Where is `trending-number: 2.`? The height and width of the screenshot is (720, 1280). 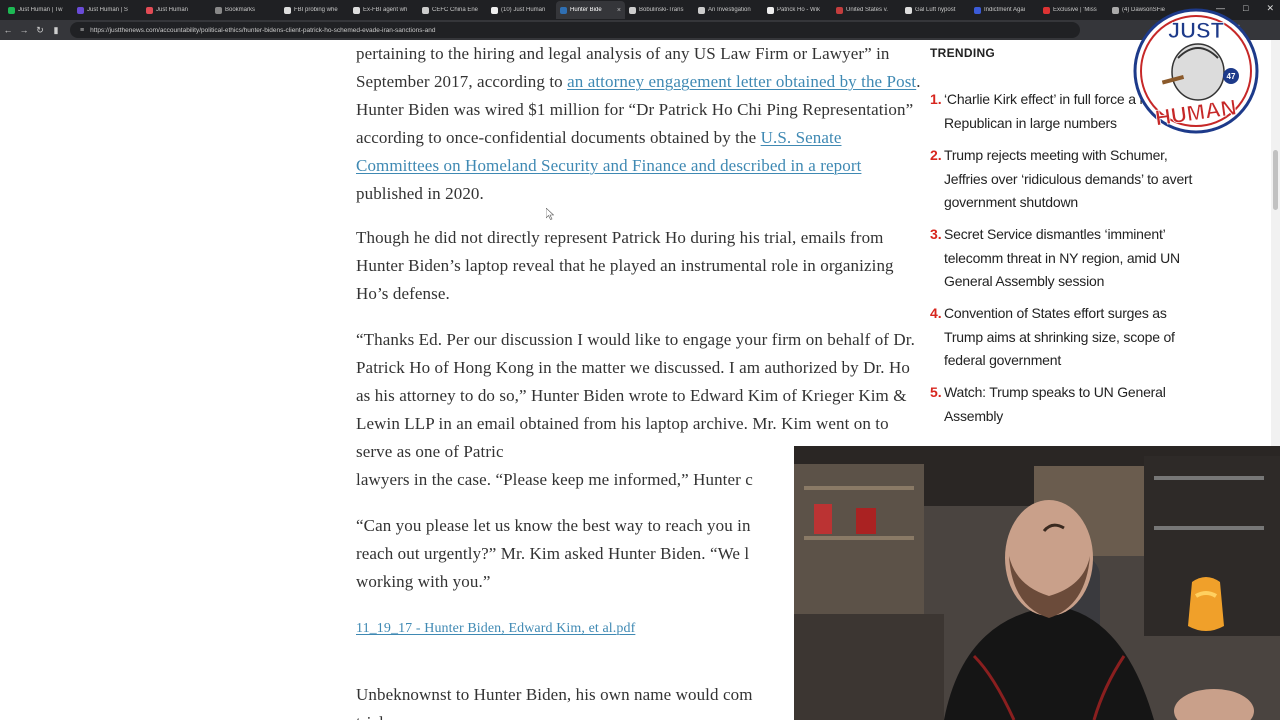
trending-number: 2. is located at coordinates (936, 155).